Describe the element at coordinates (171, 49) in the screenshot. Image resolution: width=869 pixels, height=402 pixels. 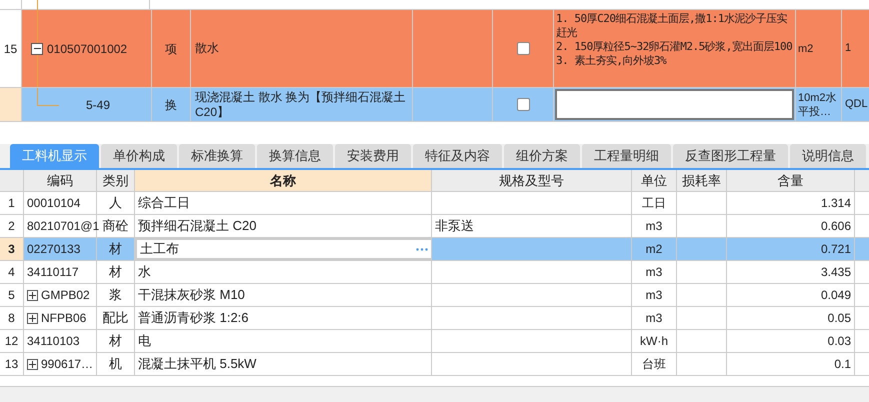
I see `item-type: 项` at that location.